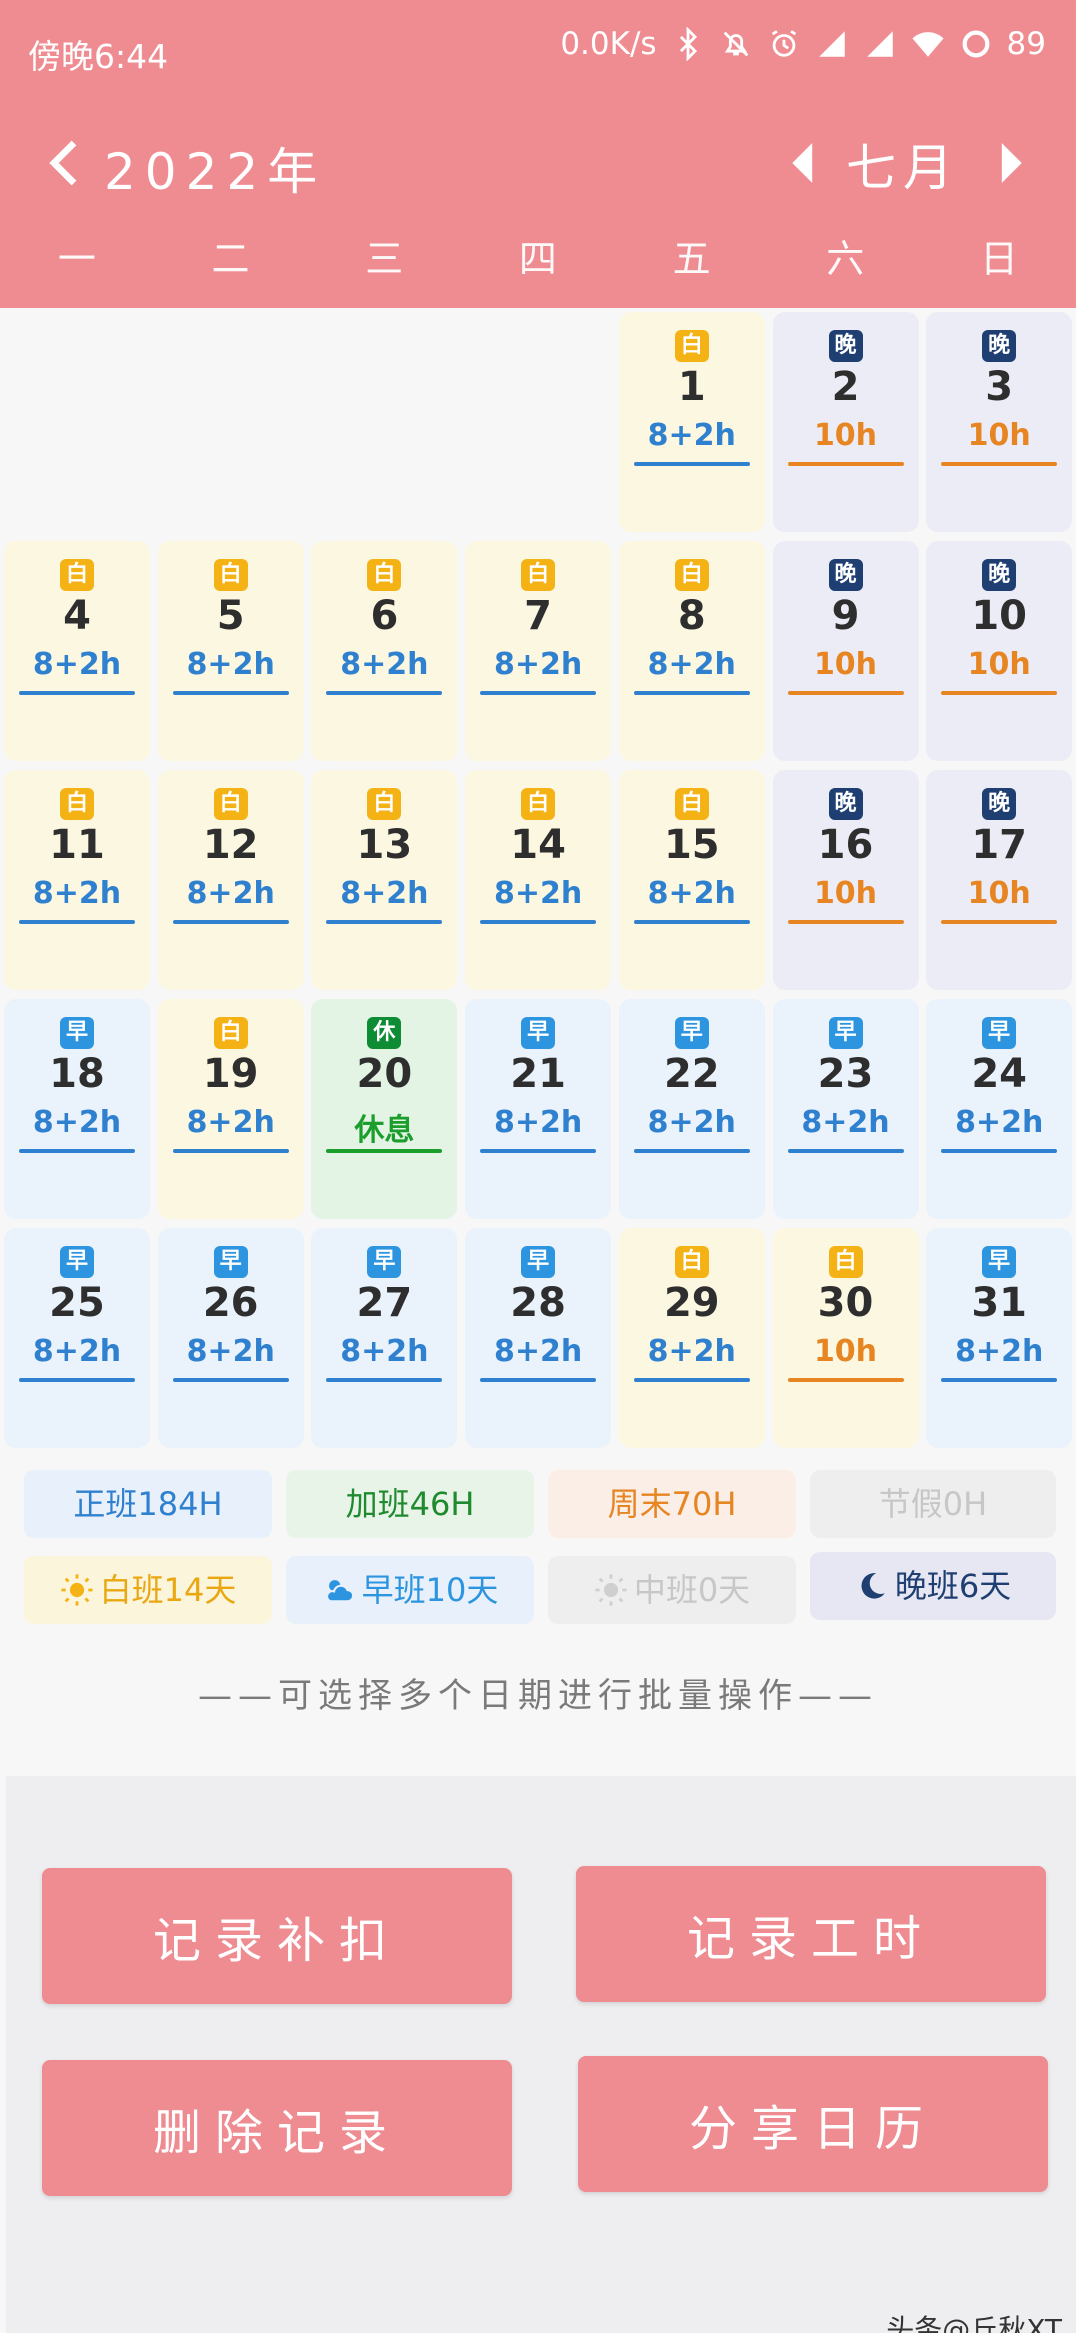  Describe the element at coordinates (976, 44) in the screenshot. I see `battery-icon` at that location.